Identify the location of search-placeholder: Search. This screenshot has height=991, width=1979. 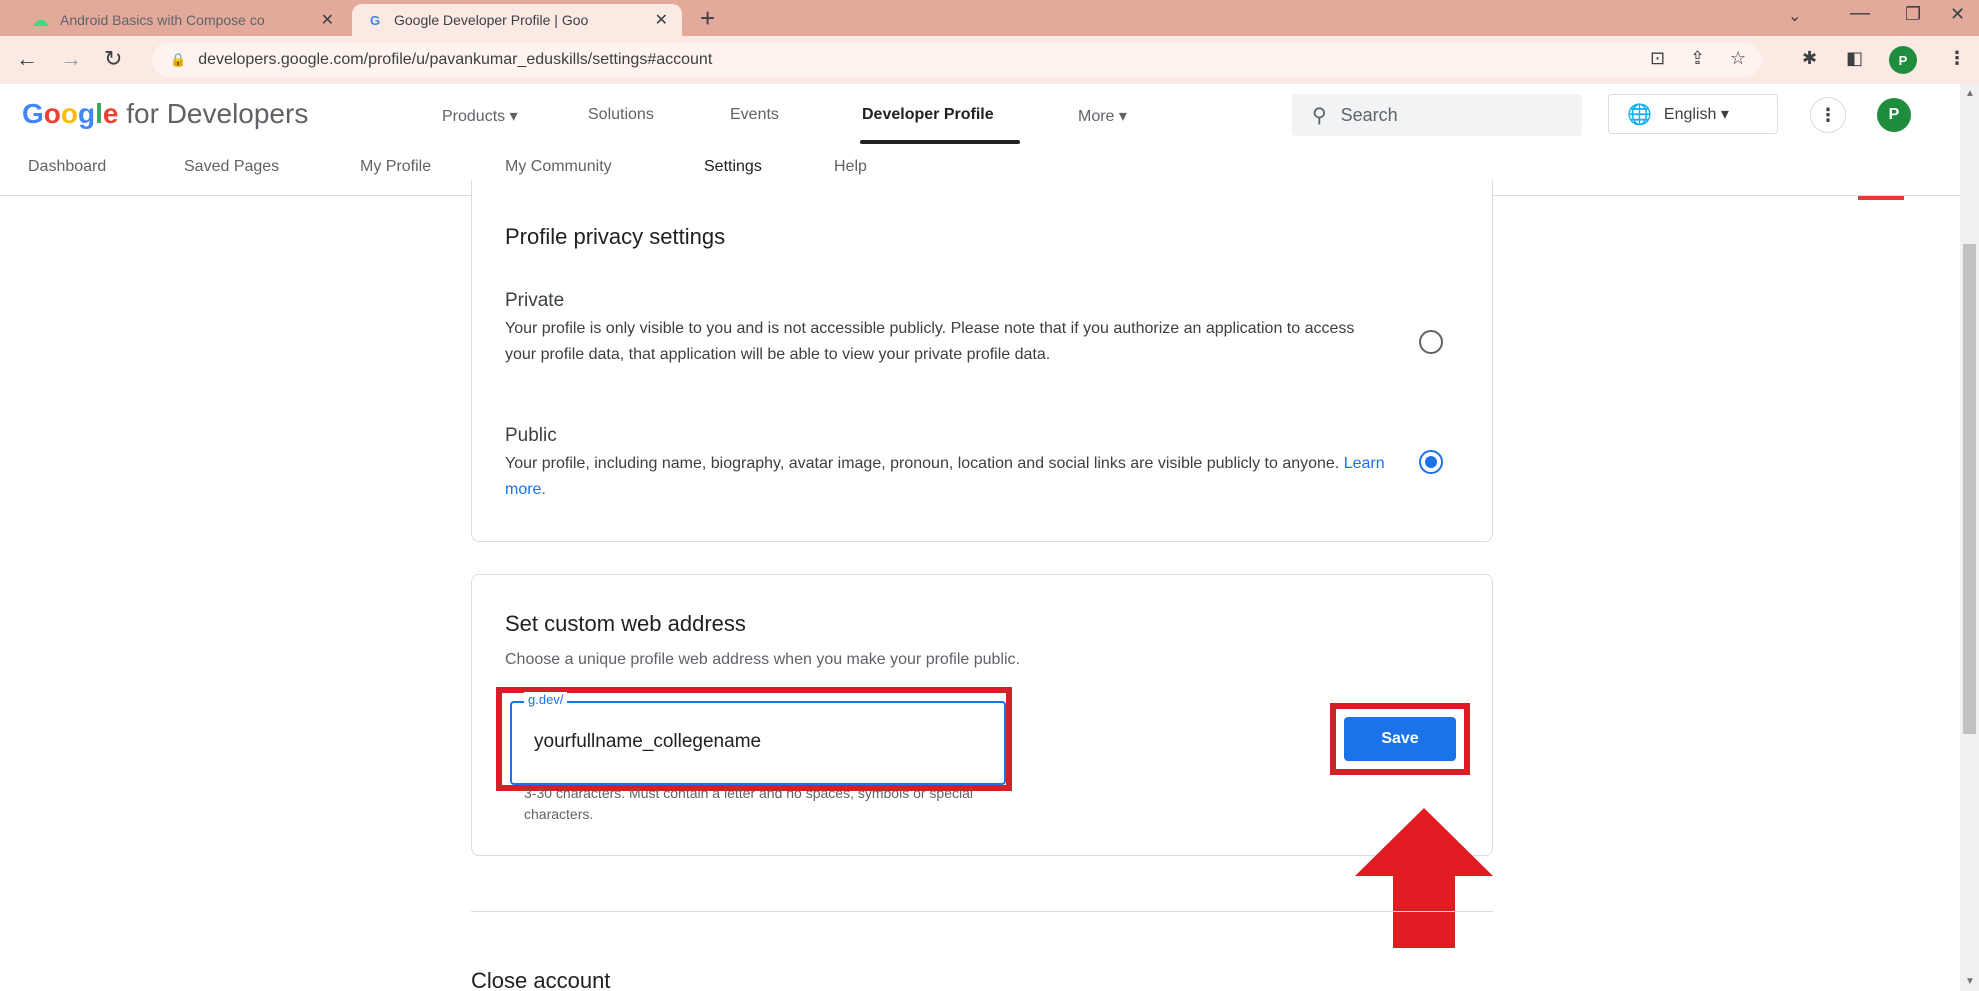
(1369, 114).